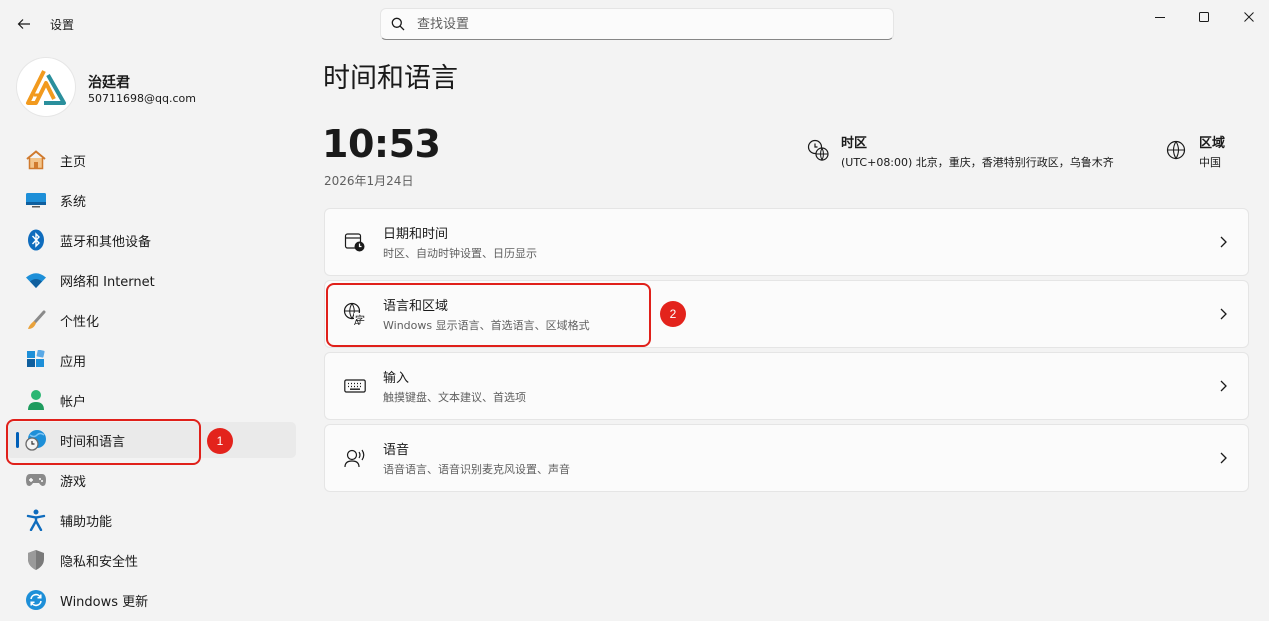  I want to click on timezone-title: 时区, so click(854, 143).